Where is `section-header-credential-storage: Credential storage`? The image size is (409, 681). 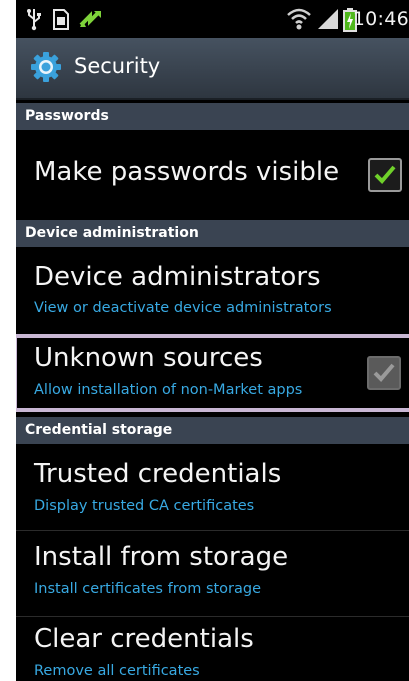 section-header-credential-storage: Credential storage is located at coordinates (212, 430).